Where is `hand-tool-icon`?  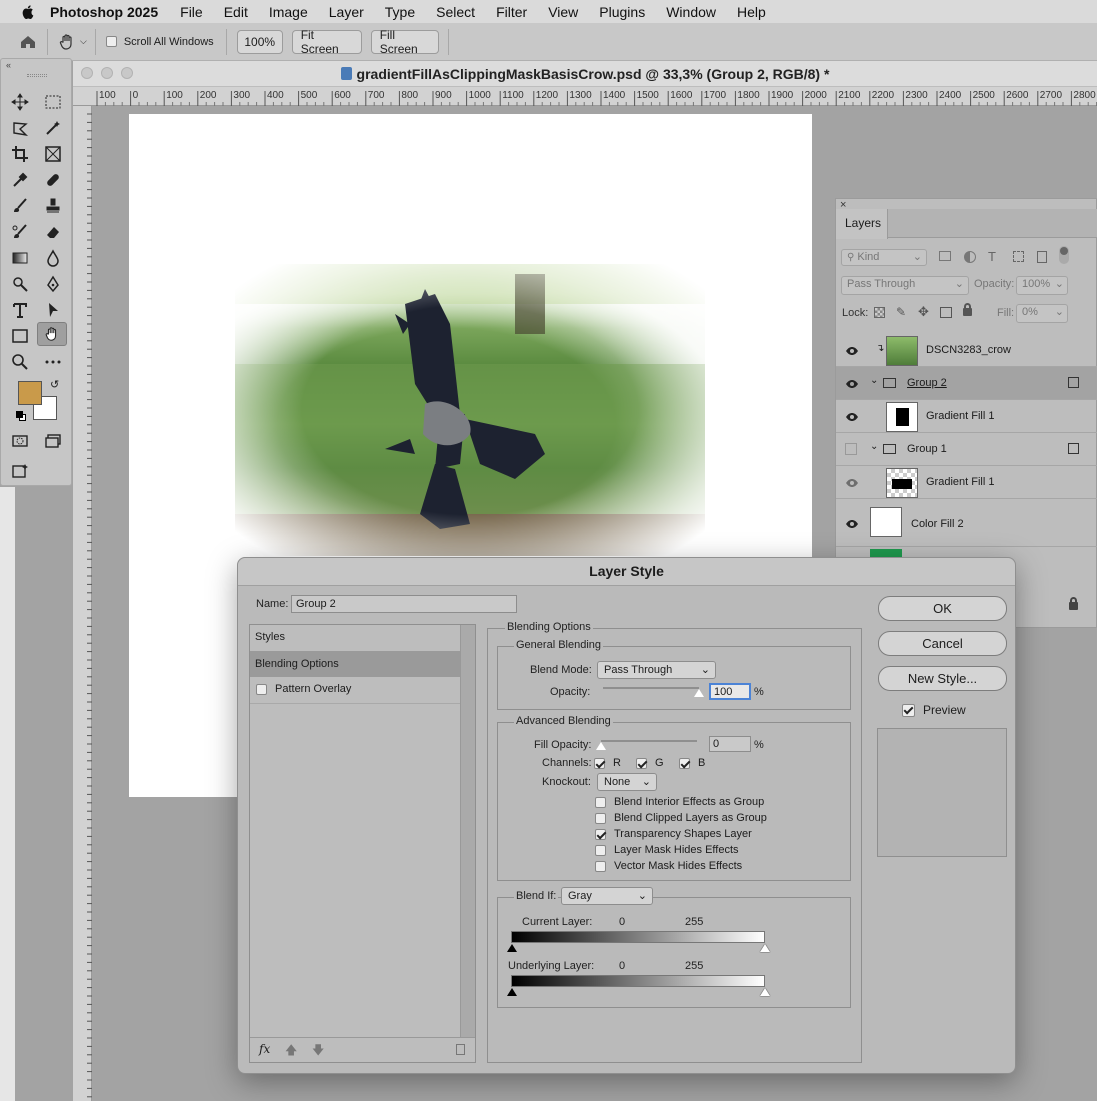 hand-tool-icon is located at coordinates (67, 42).